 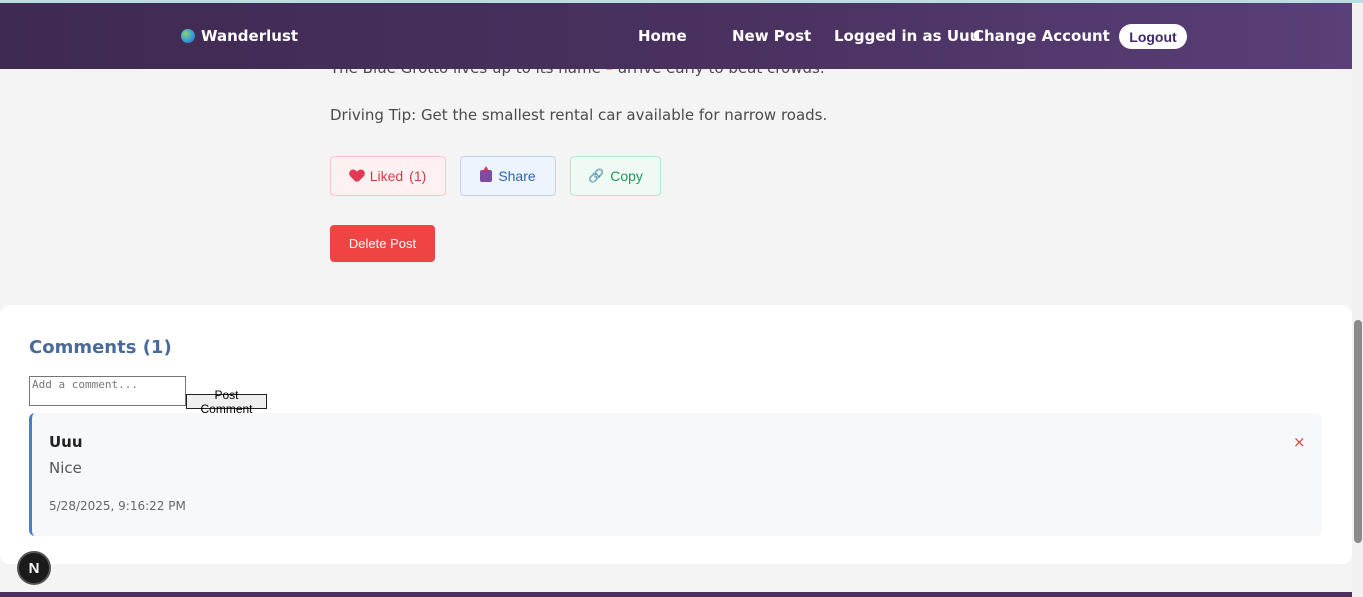 I want to click on share-button: Share, so click(x=508, y=176).